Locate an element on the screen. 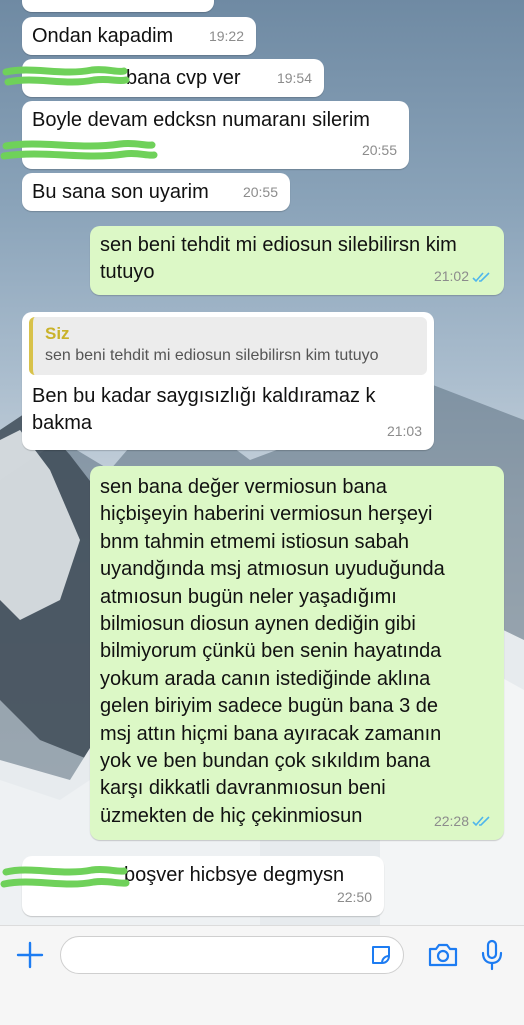  message-timestamp: 21:03 is located at coordinates (404, 431).